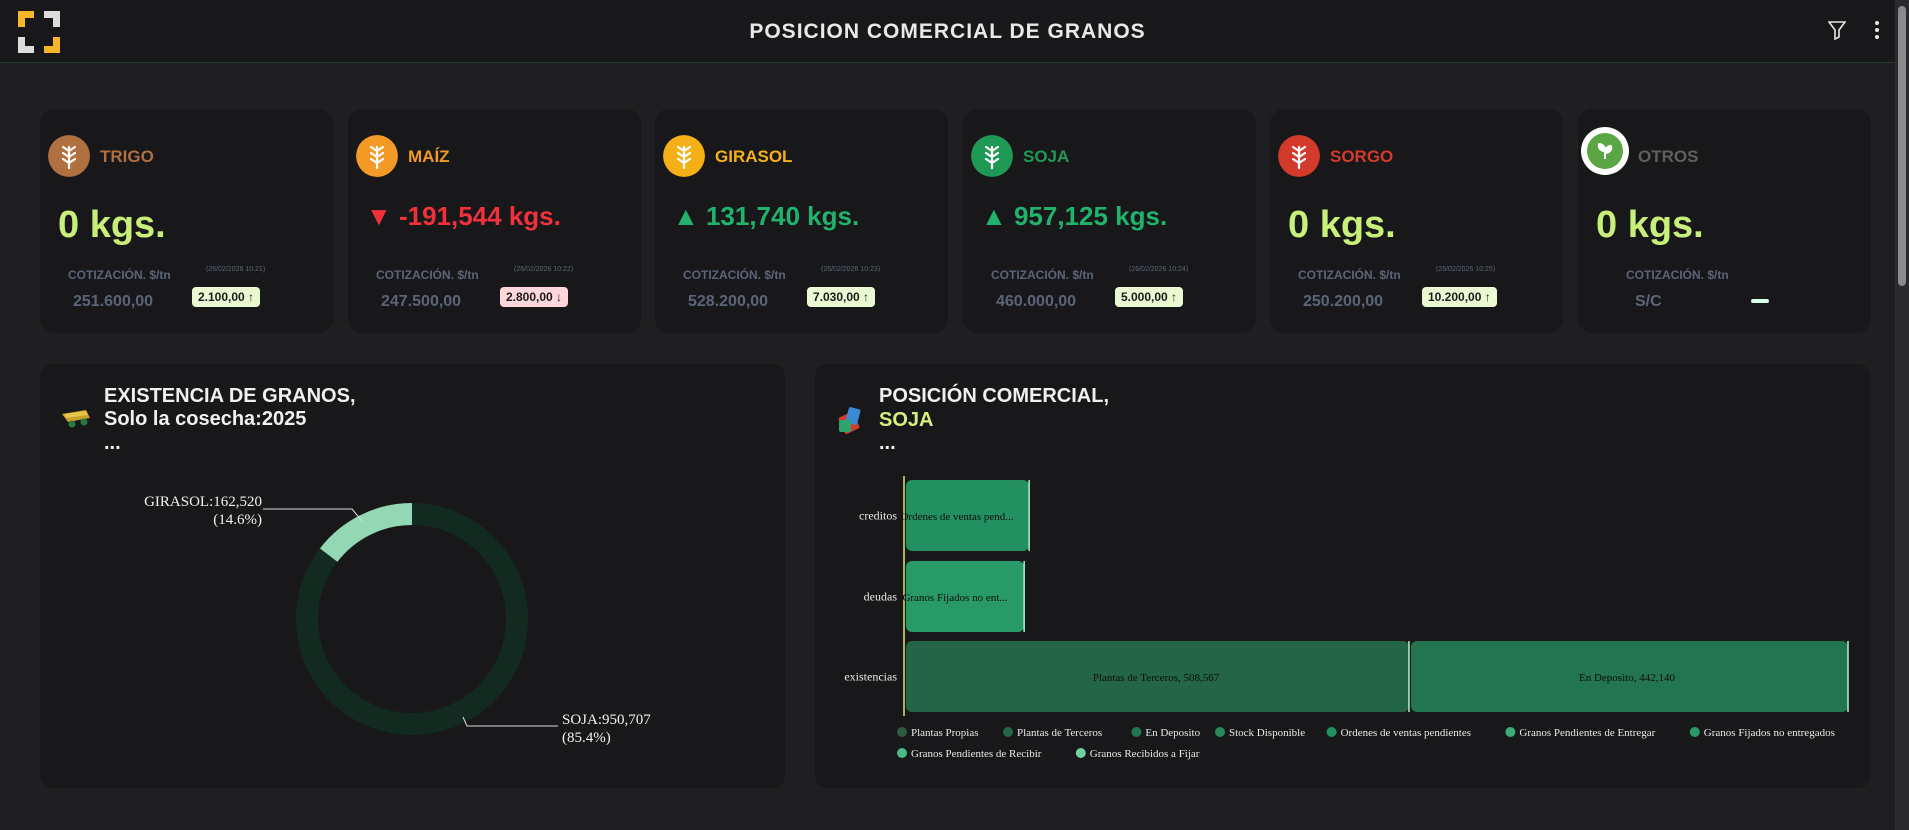  Describe the element at coordinates (1769, 733) in the screenshot. I see `legend-item-granos-fijados-no-entregados: Granos Fijados no entregados` at that location.